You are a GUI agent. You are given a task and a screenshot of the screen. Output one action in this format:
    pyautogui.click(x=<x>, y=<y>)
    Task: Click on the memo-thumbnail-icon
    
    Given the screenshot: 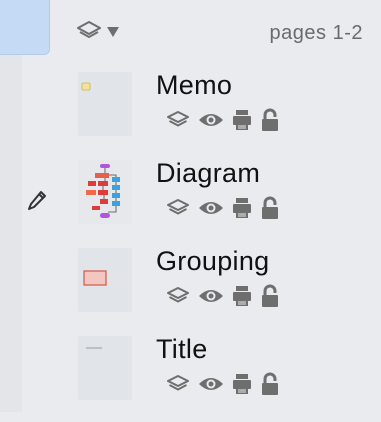 What is the action you would take?
    pyautogui.click(x=86, y=86)
    